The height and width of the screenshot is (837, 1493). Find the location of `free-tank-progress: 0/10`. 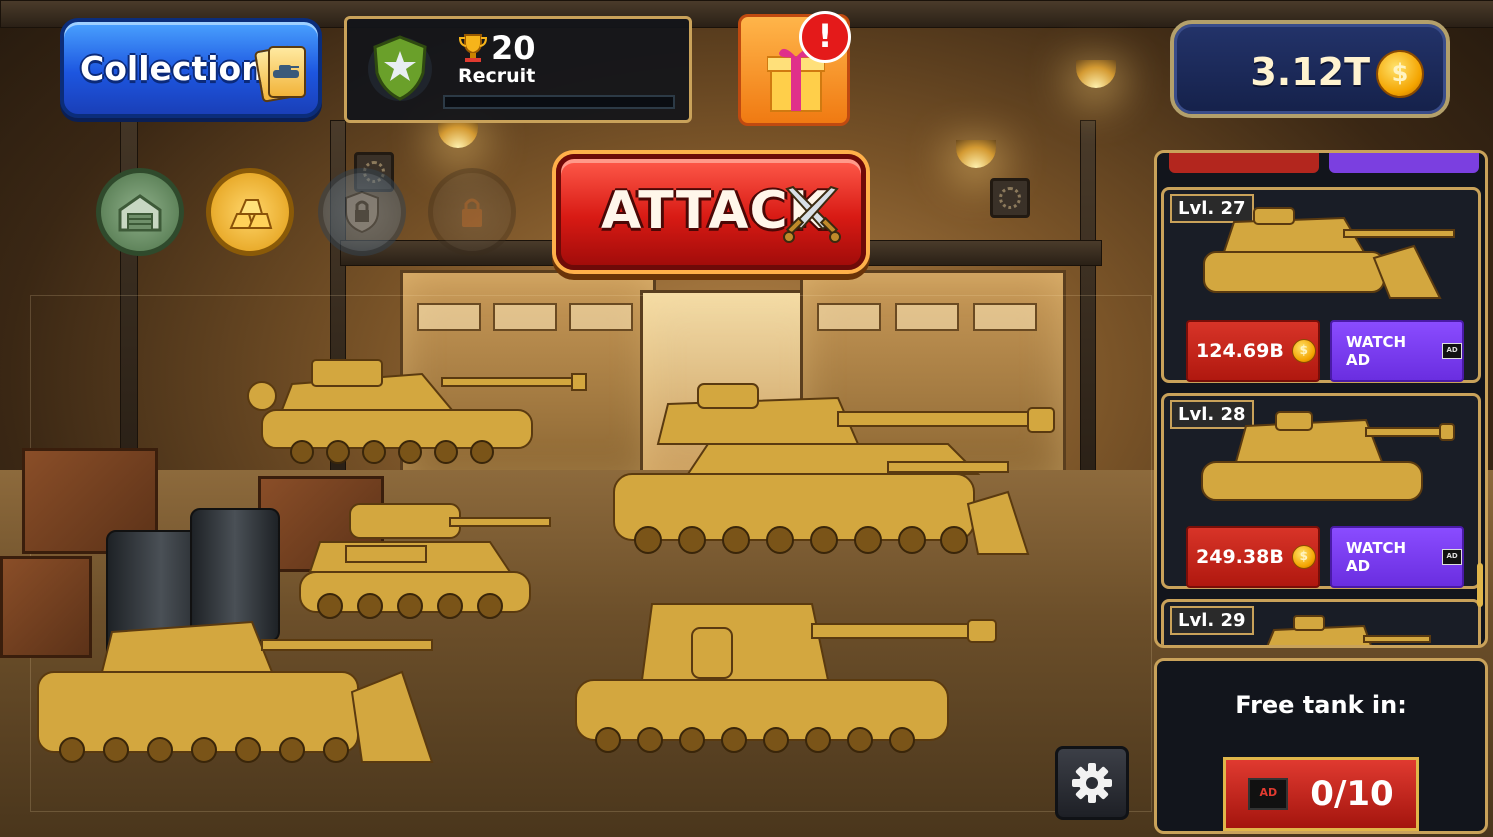

free-tank-progress: 0/10 is located at coordinates (1352, 794).